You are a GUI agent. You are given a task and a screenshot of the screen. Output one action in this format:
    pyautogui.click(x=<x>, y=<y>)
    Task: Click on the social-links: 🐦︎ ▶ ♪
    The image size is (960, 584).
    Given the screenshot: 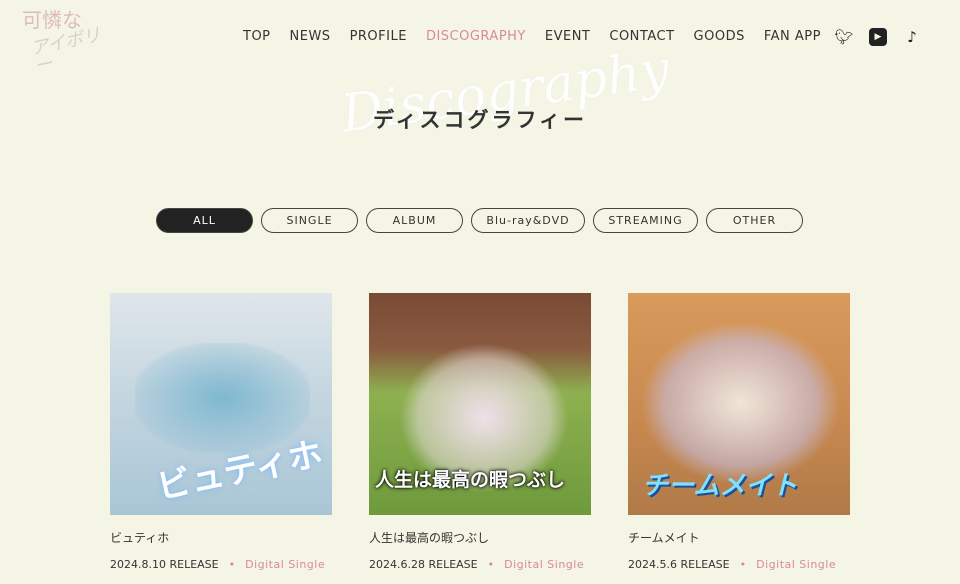 What is the action you would take?
    pyautogui.click(x=877, y=37)
    